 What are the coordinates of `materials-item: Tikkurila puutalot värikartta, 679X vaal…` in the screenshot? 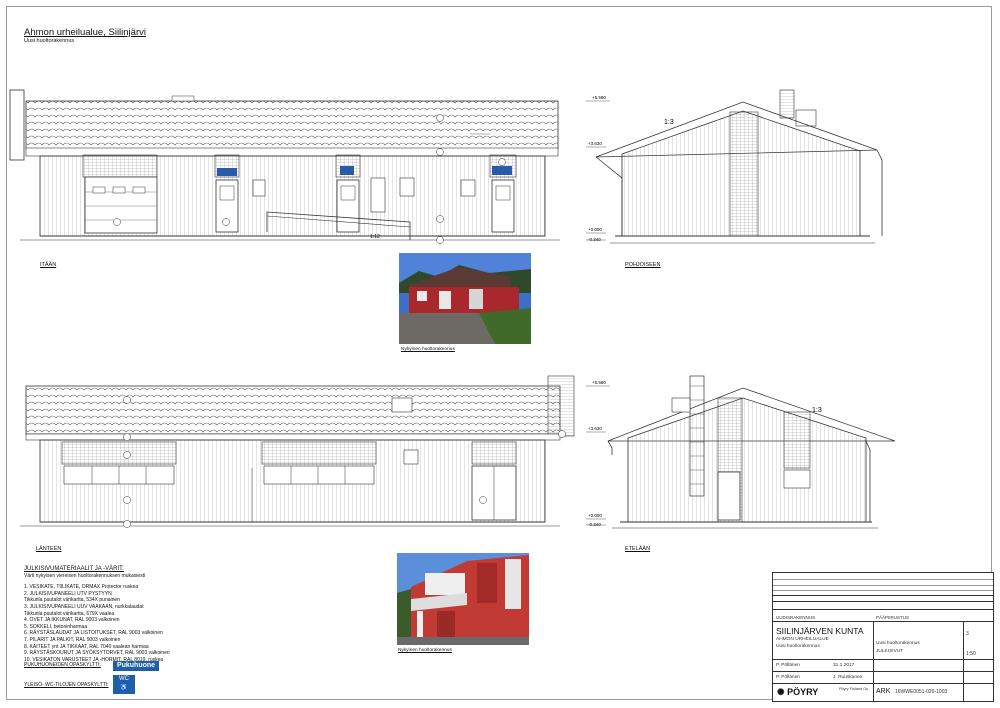 It's located at (69, 613).